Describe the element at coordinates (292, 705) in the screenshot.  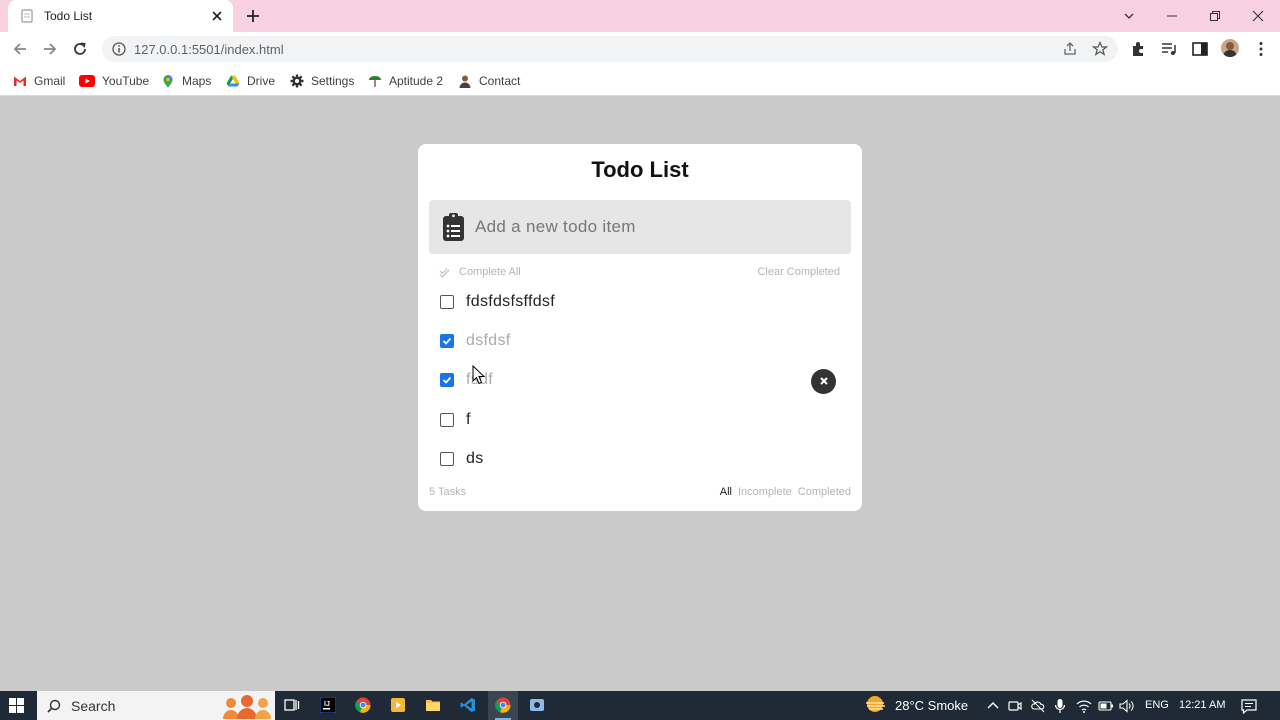
I see `task-view-icon` at that location.